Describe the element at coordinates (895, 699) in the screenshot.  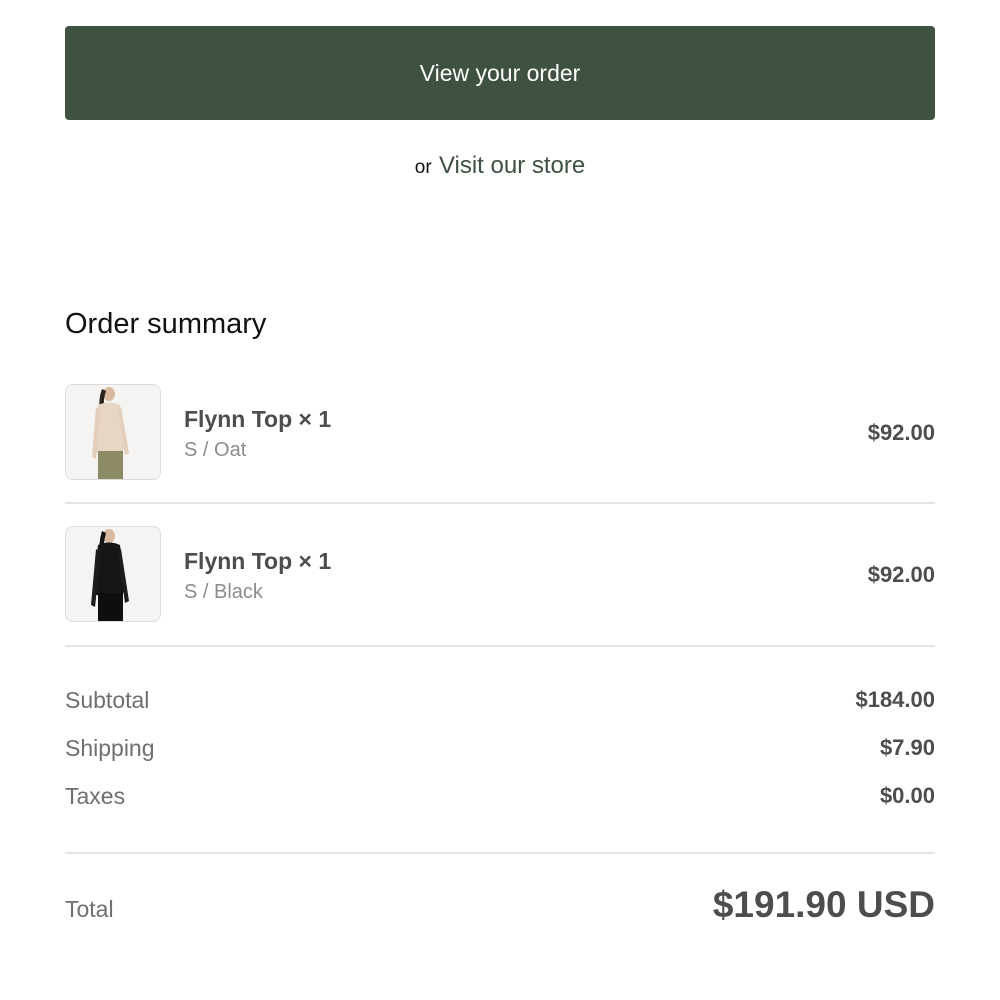
I see `subtotal-value: $184.00` at that location.